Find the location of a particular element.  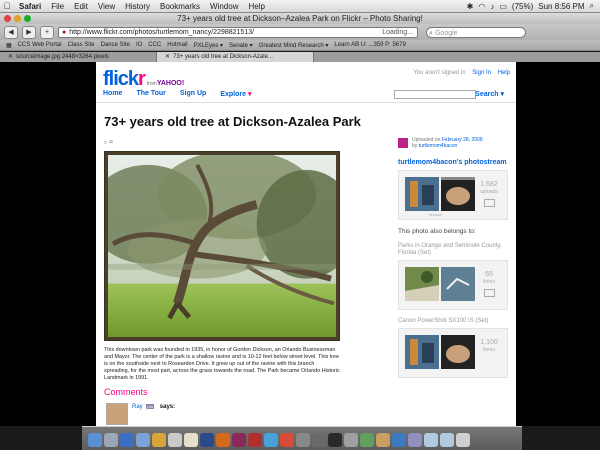

bookmark-item: PXLEyes ▾ is located at coordinates (208, 45).